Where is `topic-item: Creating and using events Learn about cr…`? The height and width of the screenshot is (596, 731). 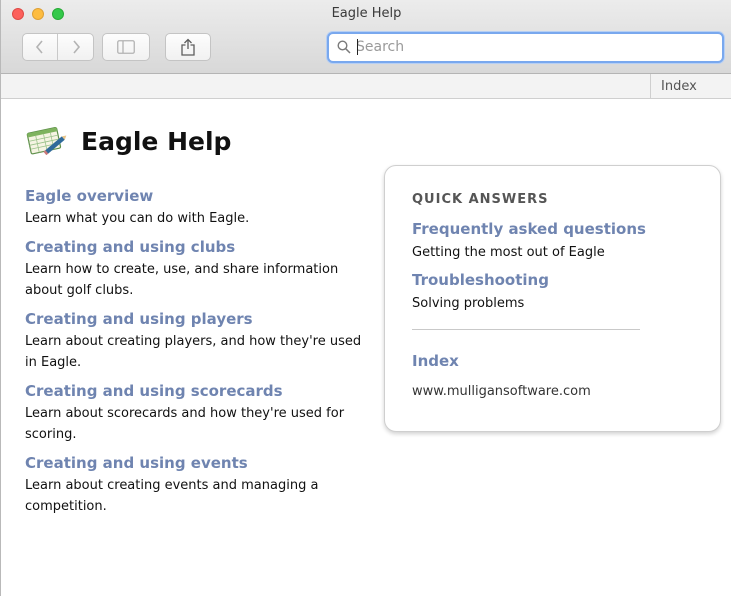 topic-item: Creating and using events Learn about cr… is located at coordinates (200, 485).